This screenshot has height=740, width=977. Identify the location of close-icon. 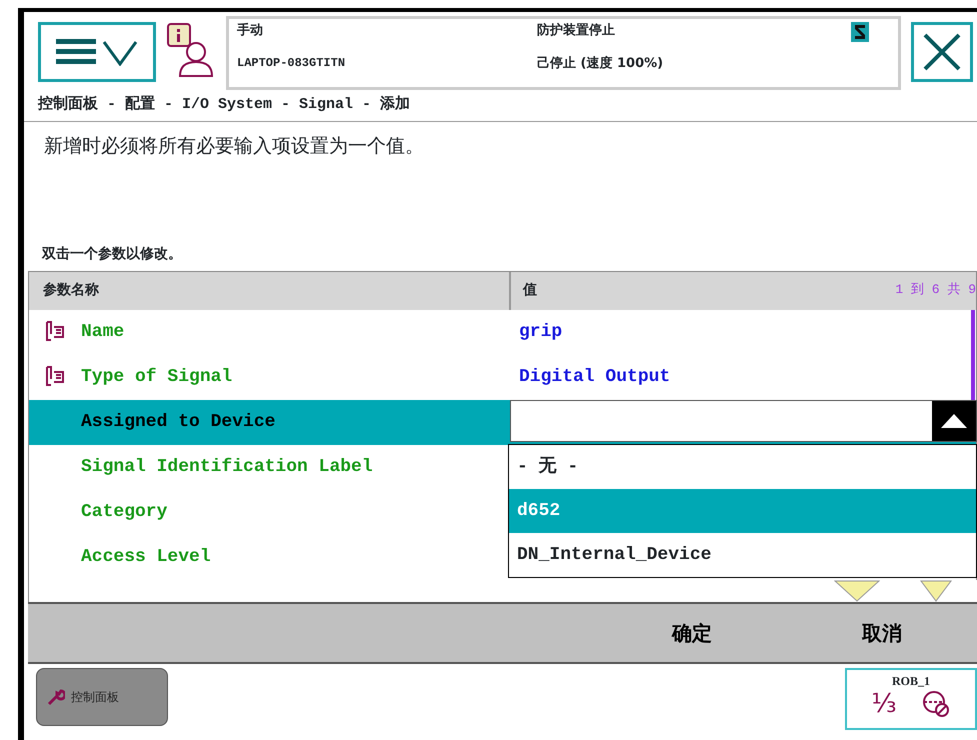
(942, 52).